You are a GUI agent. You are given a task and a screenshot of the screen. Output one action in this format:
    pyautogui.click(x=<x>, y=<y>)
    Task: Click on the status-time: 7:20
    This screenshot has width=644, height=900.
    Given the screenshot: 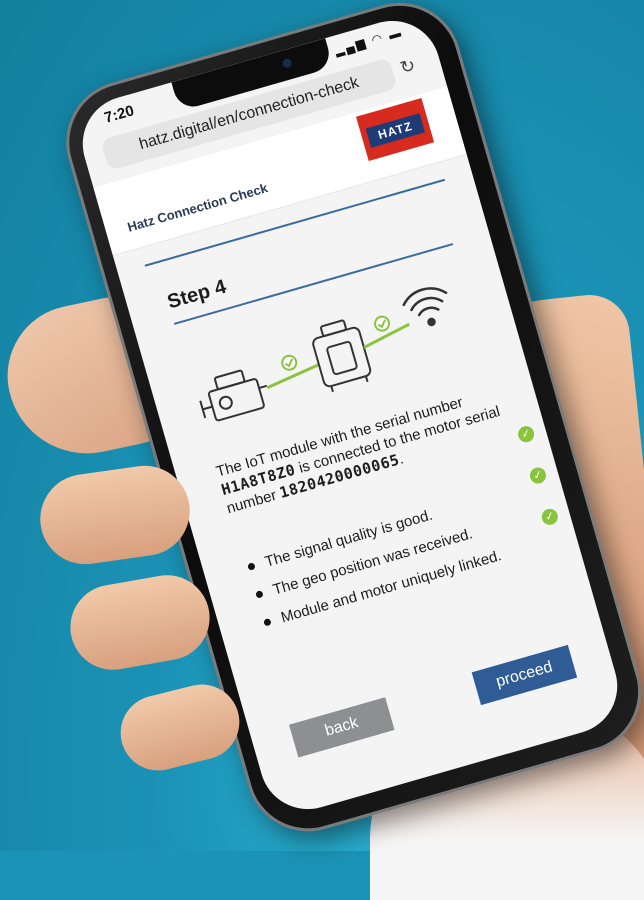 What is the action you would take?
    pyautogui.click(x=119, y=114)
    